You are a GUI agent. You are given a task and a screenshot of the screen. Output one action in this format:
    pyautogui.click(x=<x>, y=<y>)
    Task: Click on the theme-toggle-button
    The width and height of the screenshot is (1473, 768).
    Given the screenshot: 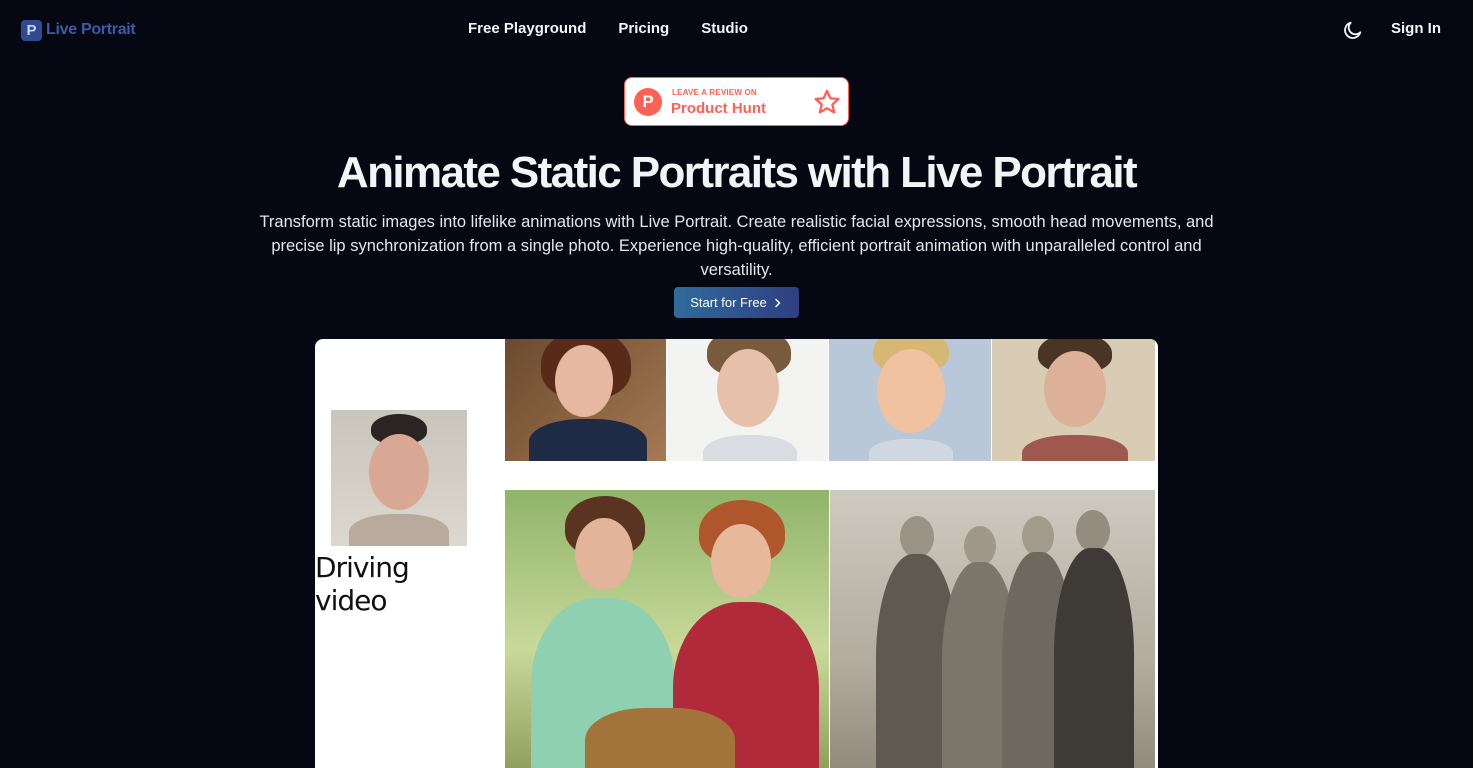 What is the action you would take?
    pyautogui.click(x=1353, y=30)
    